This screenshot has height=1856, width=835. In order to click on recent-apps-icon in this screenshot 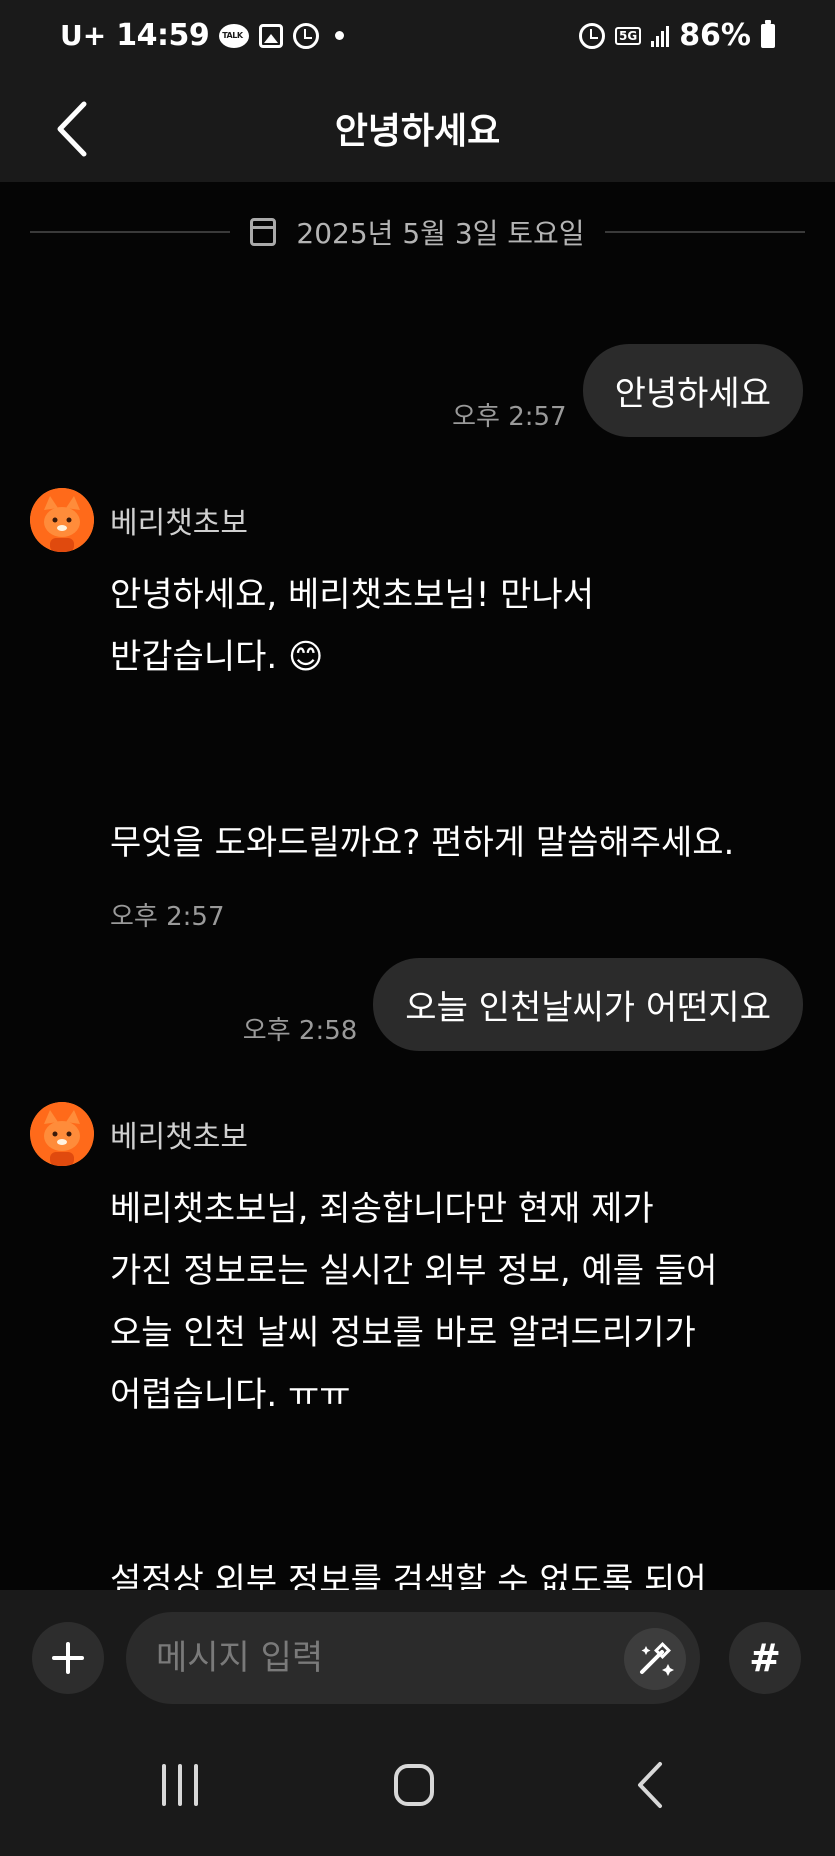, I will do `click(180, 1785)`.